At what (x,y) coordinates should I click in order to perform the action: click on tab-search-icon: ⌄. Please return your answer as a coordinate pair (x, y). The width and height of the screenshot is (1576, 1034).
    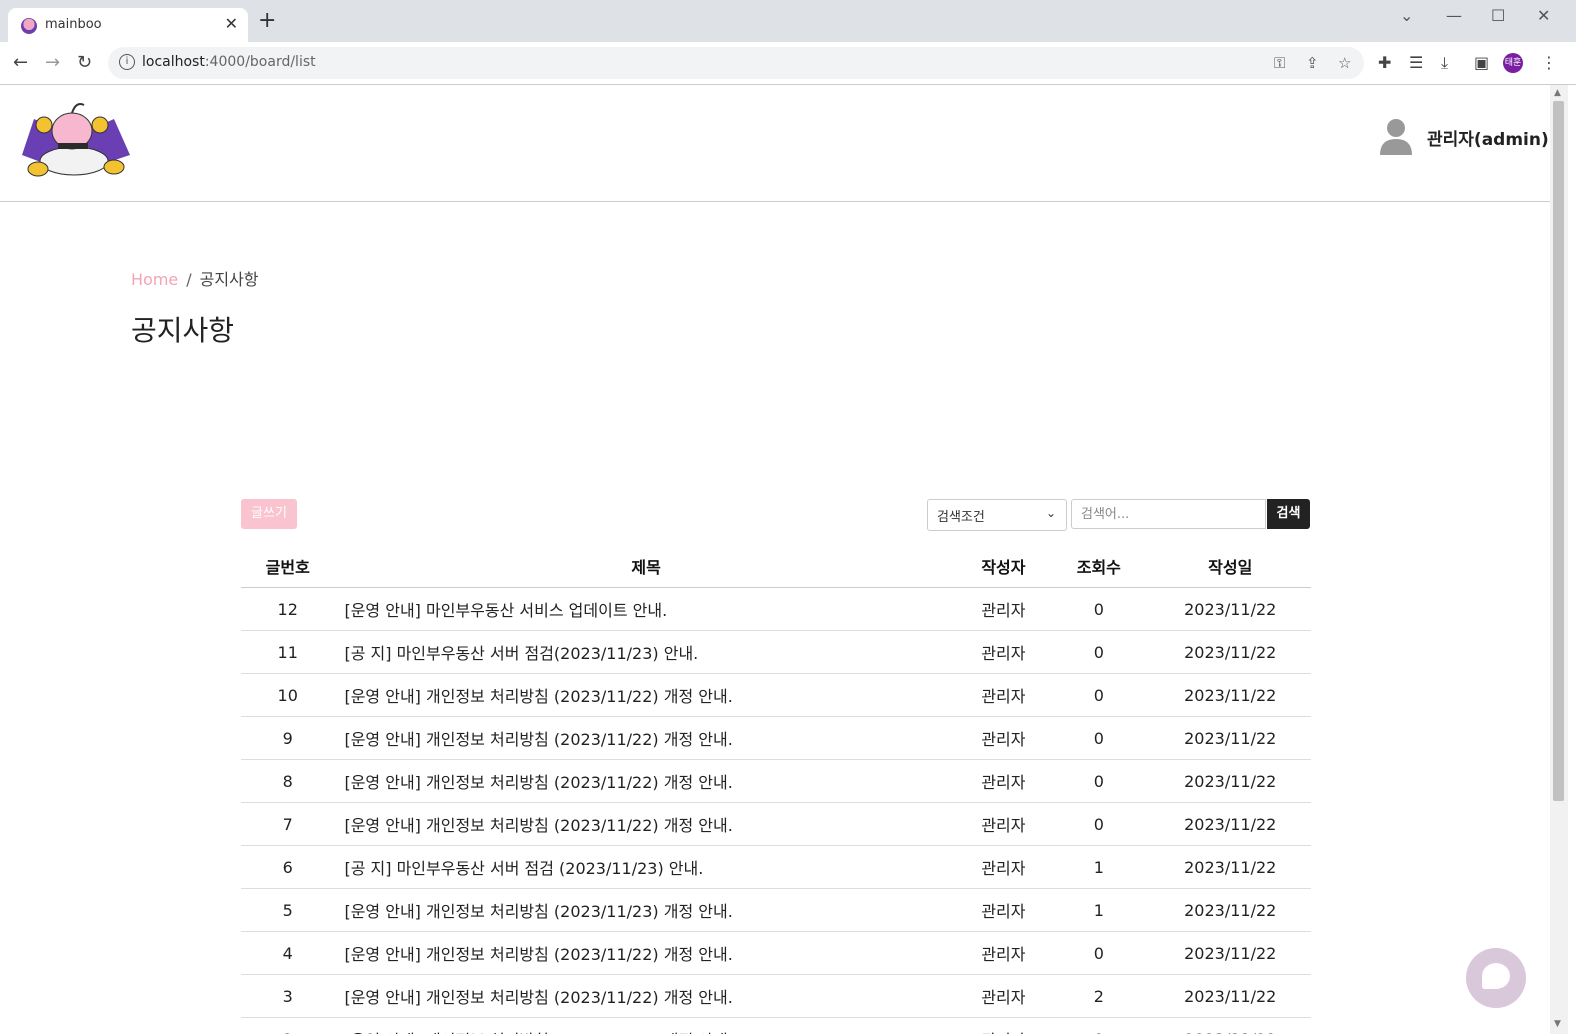
    Looking at the image, I should click on (1406, 15).